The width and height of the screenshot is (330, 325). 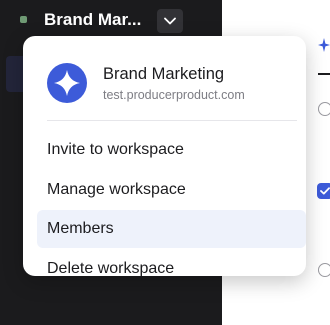 I want to click on checkbox-checked, so click(x=323, y=191).